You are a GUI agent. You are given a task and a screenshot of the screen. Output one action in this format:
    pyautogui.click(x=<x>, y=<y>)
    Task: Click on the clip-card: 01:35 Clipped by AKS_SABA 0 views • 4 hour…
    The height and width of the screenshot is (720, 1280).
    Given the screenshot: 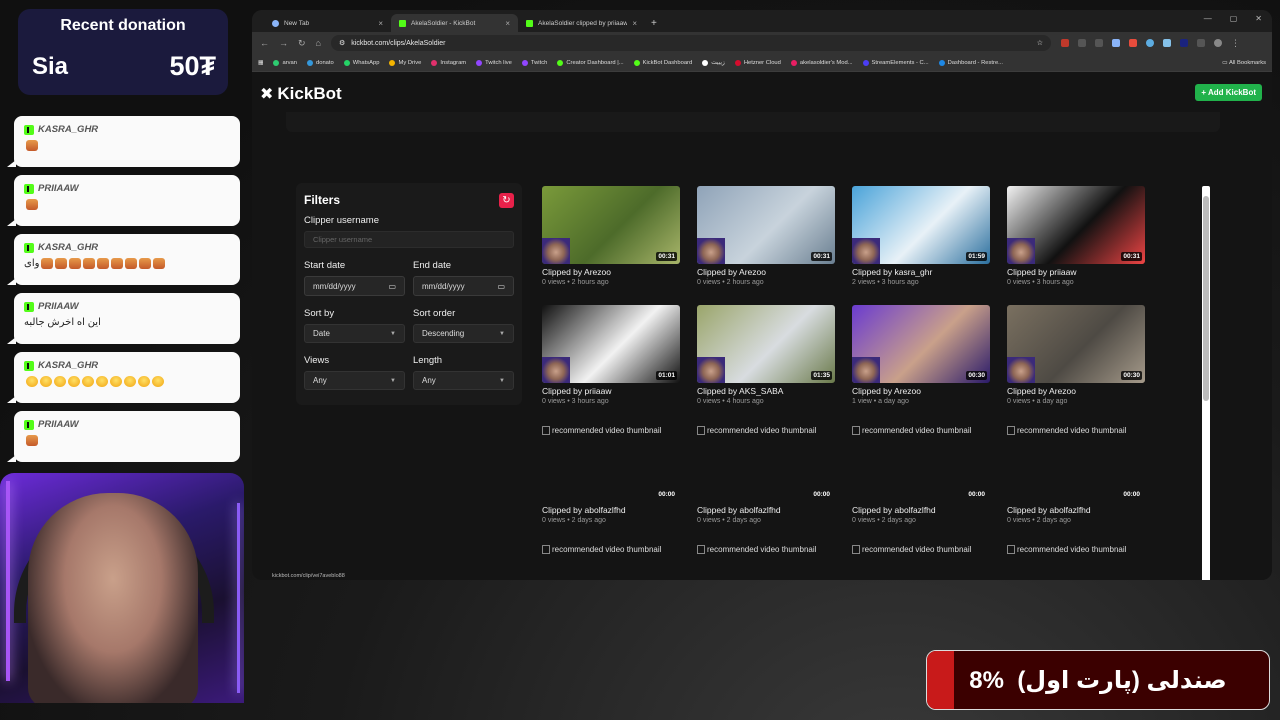 What is the action you would take?
    pyautogui.click(x=767, y=355)
    